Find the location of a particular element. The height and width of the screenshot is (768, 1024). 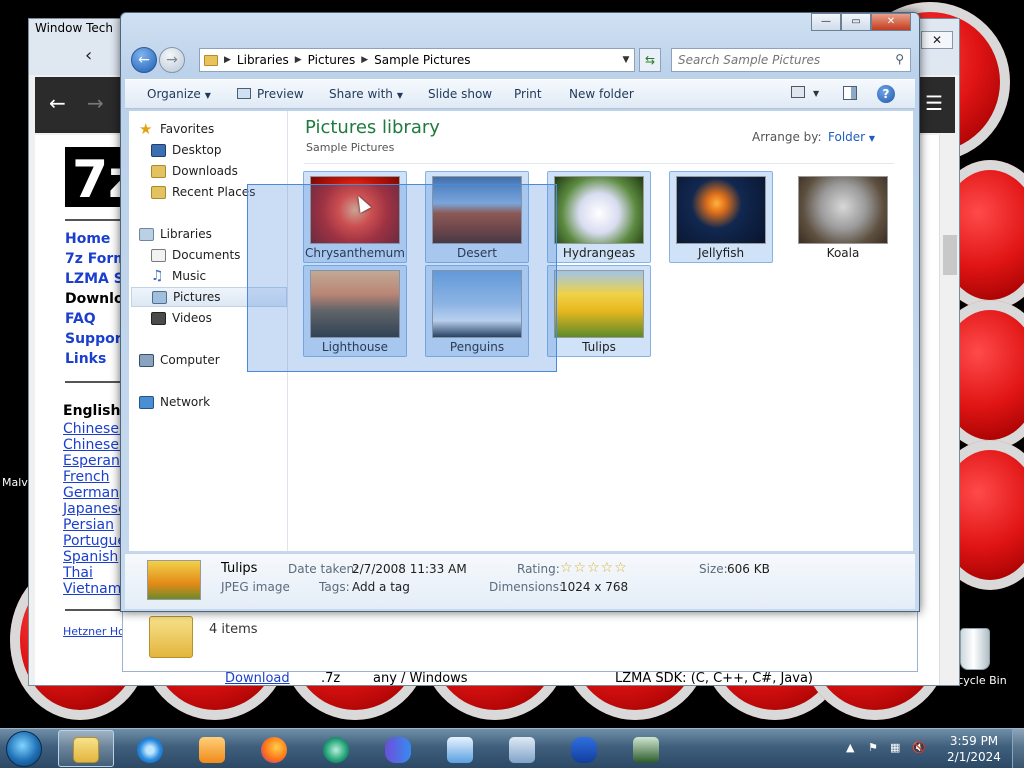

network-icon: ▦ is located at coordinates (895, 747).